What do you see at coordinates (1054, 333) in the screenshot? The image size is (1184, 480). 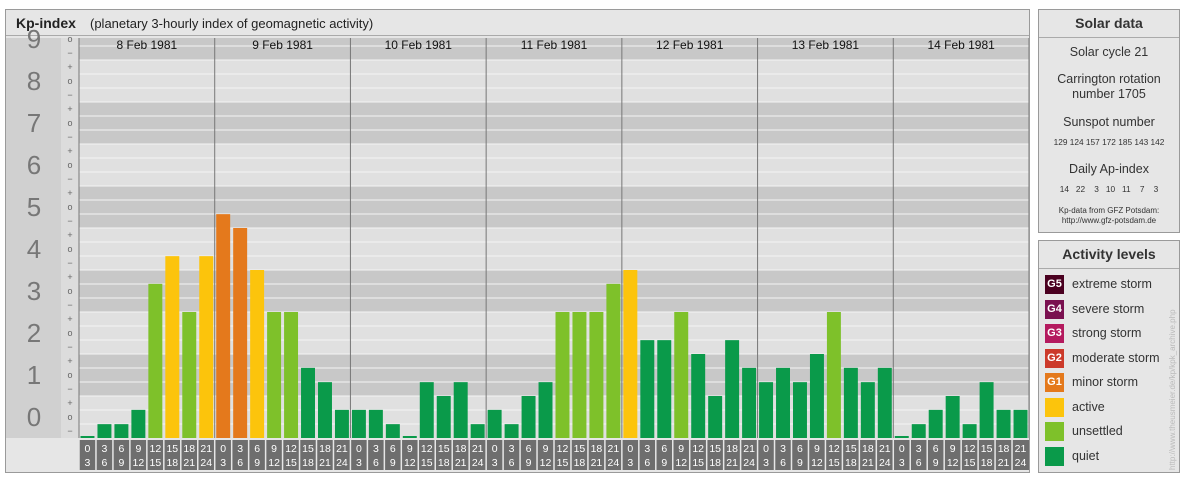 I see `legend-swatch: G3` at bounding box center [1054, 333].